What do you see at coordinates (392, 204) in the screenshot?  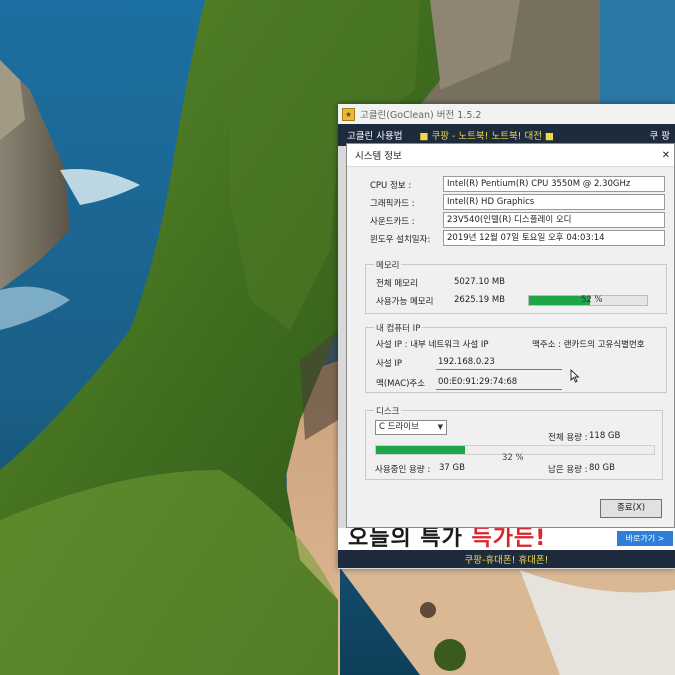 I see `graphics-label: 그래픽카드 :` at bounding box center [392, 204].